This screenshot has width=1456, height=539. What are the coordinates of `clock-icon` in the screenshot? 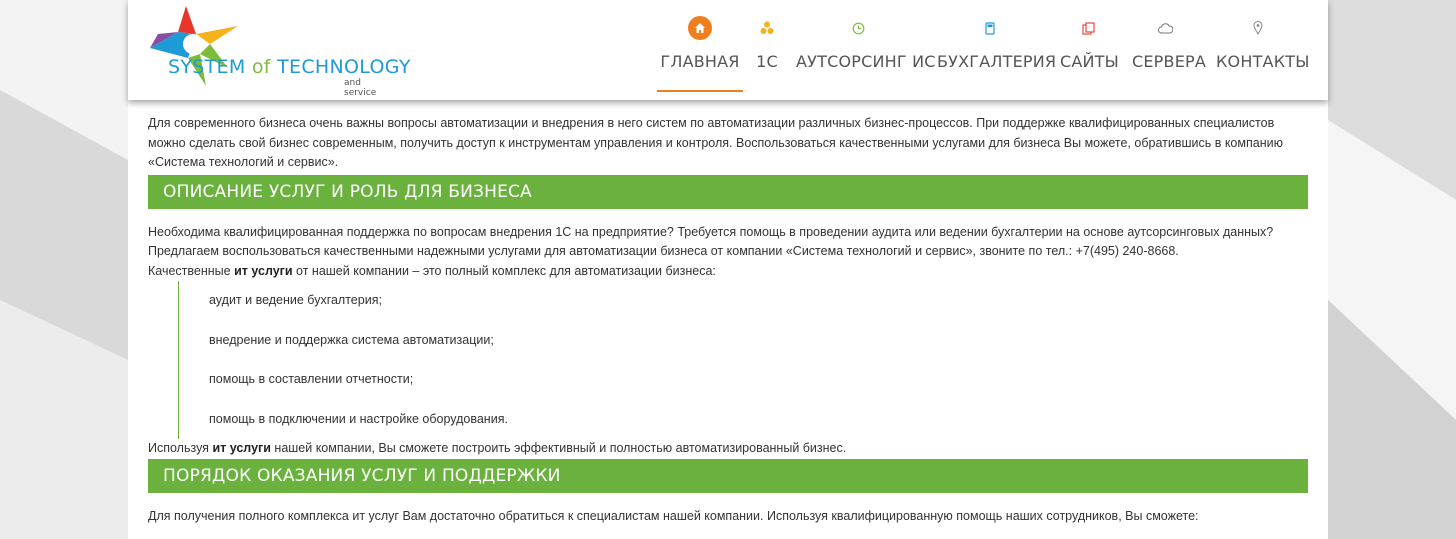 It's located at (858, 28).